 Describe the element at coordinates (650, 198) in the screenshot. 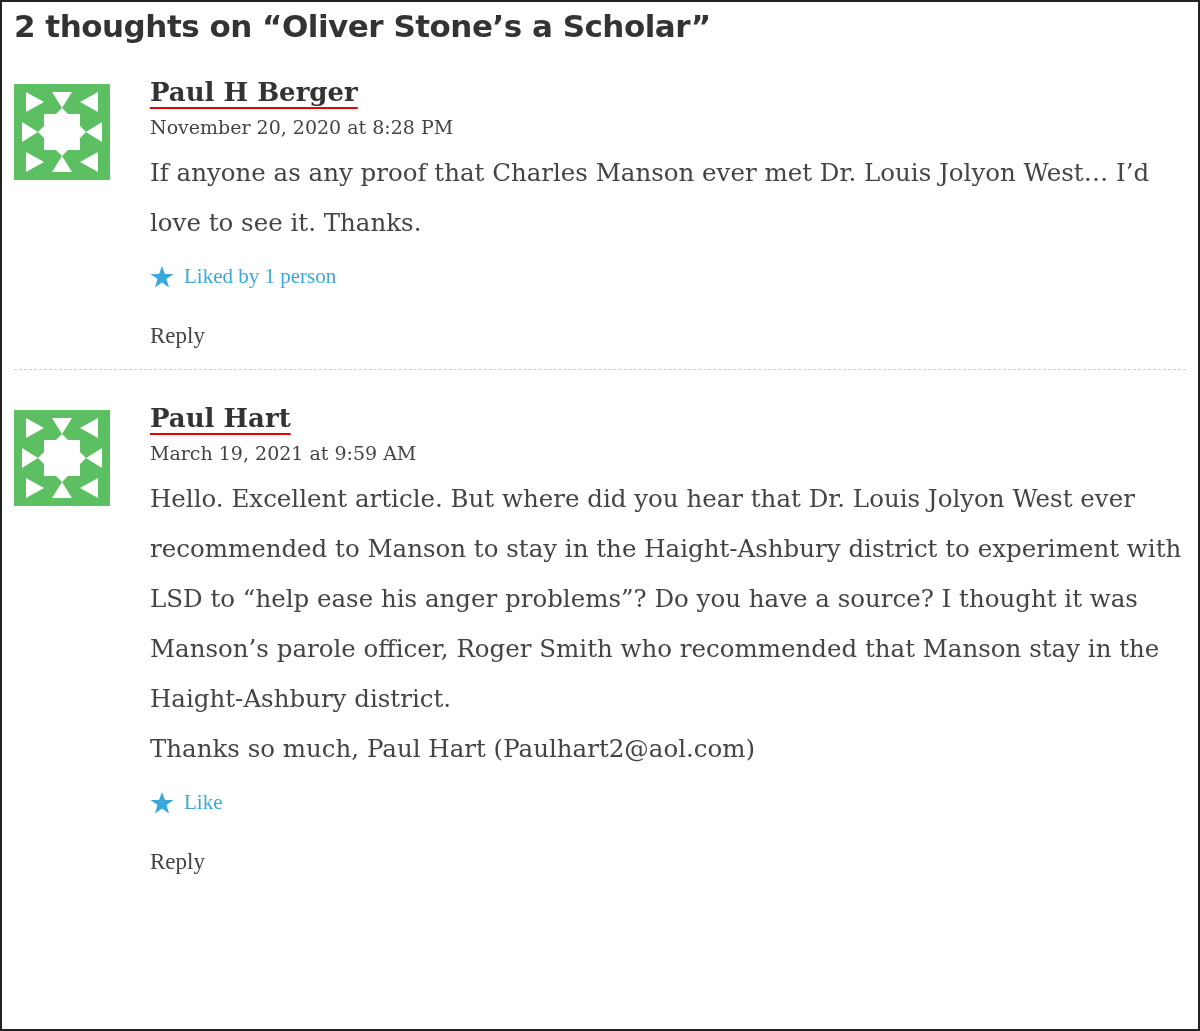

I see `comment-text: If anyone as any proof that Charles Manson ever met Dr. Louis Jolyon West… I’d love to see it. Thanks.` at that location.